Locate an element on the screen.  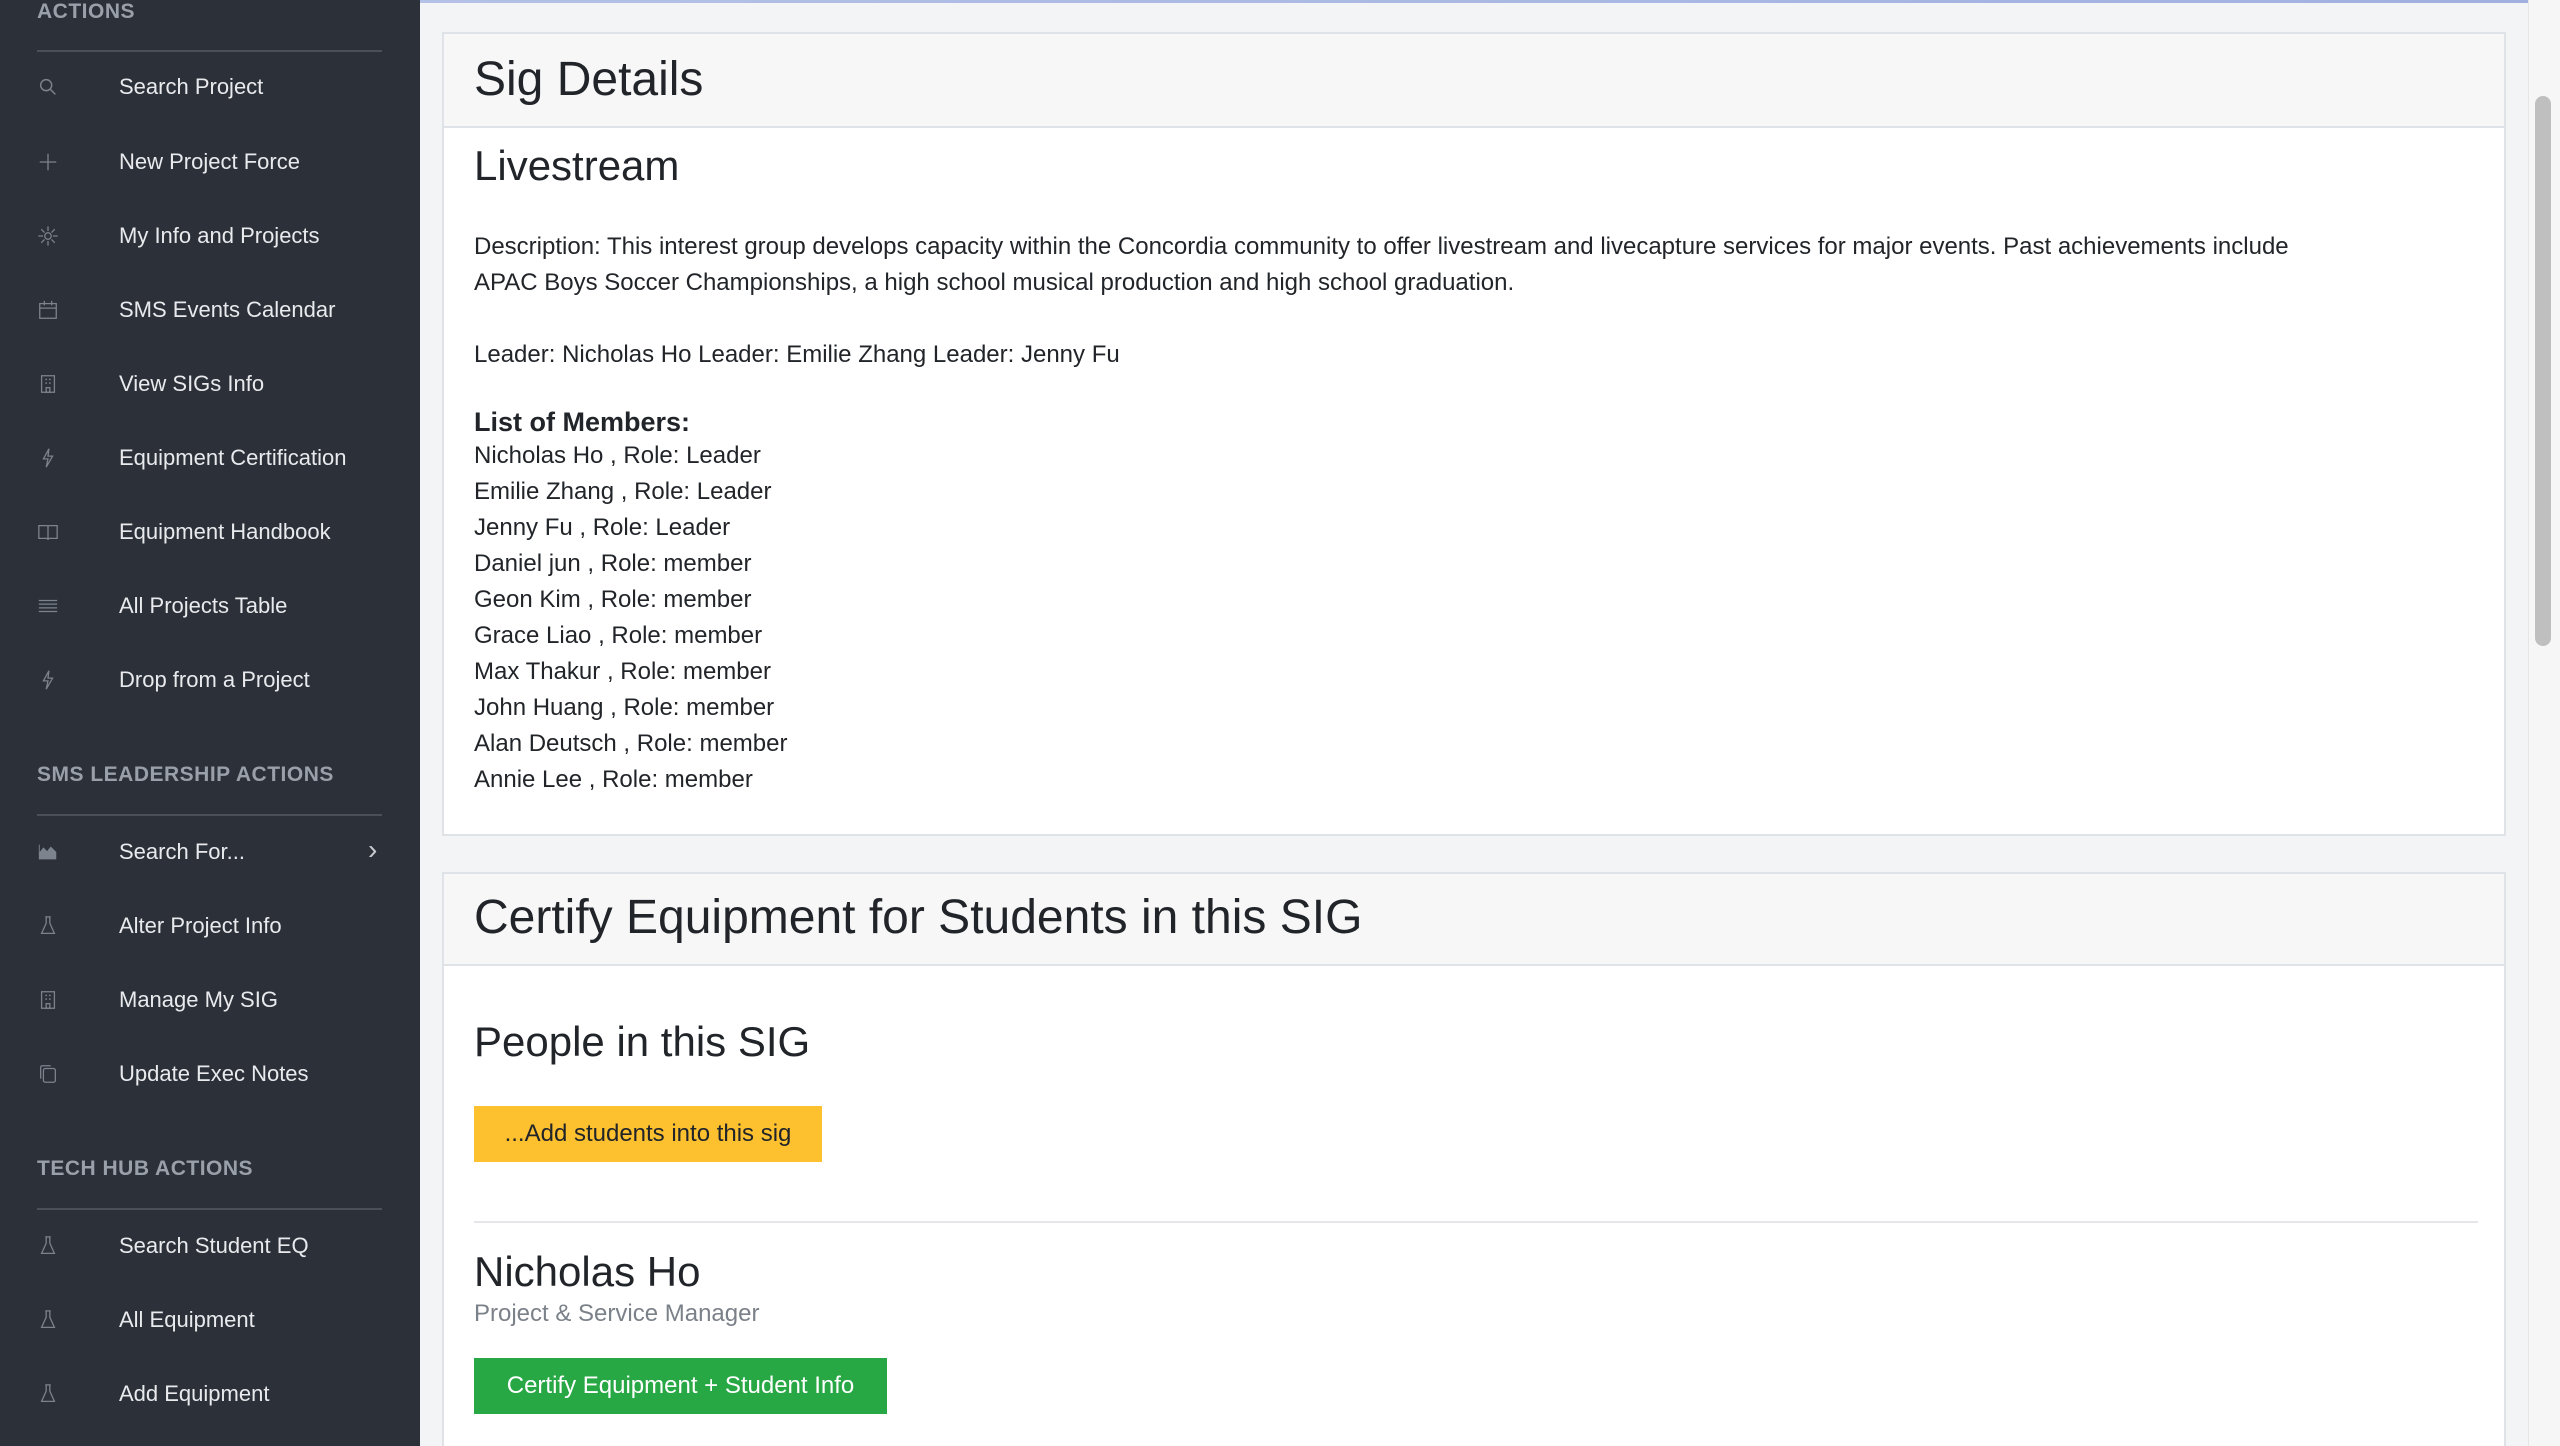
members-title: List of Members: is located at coordinates (582, 422).